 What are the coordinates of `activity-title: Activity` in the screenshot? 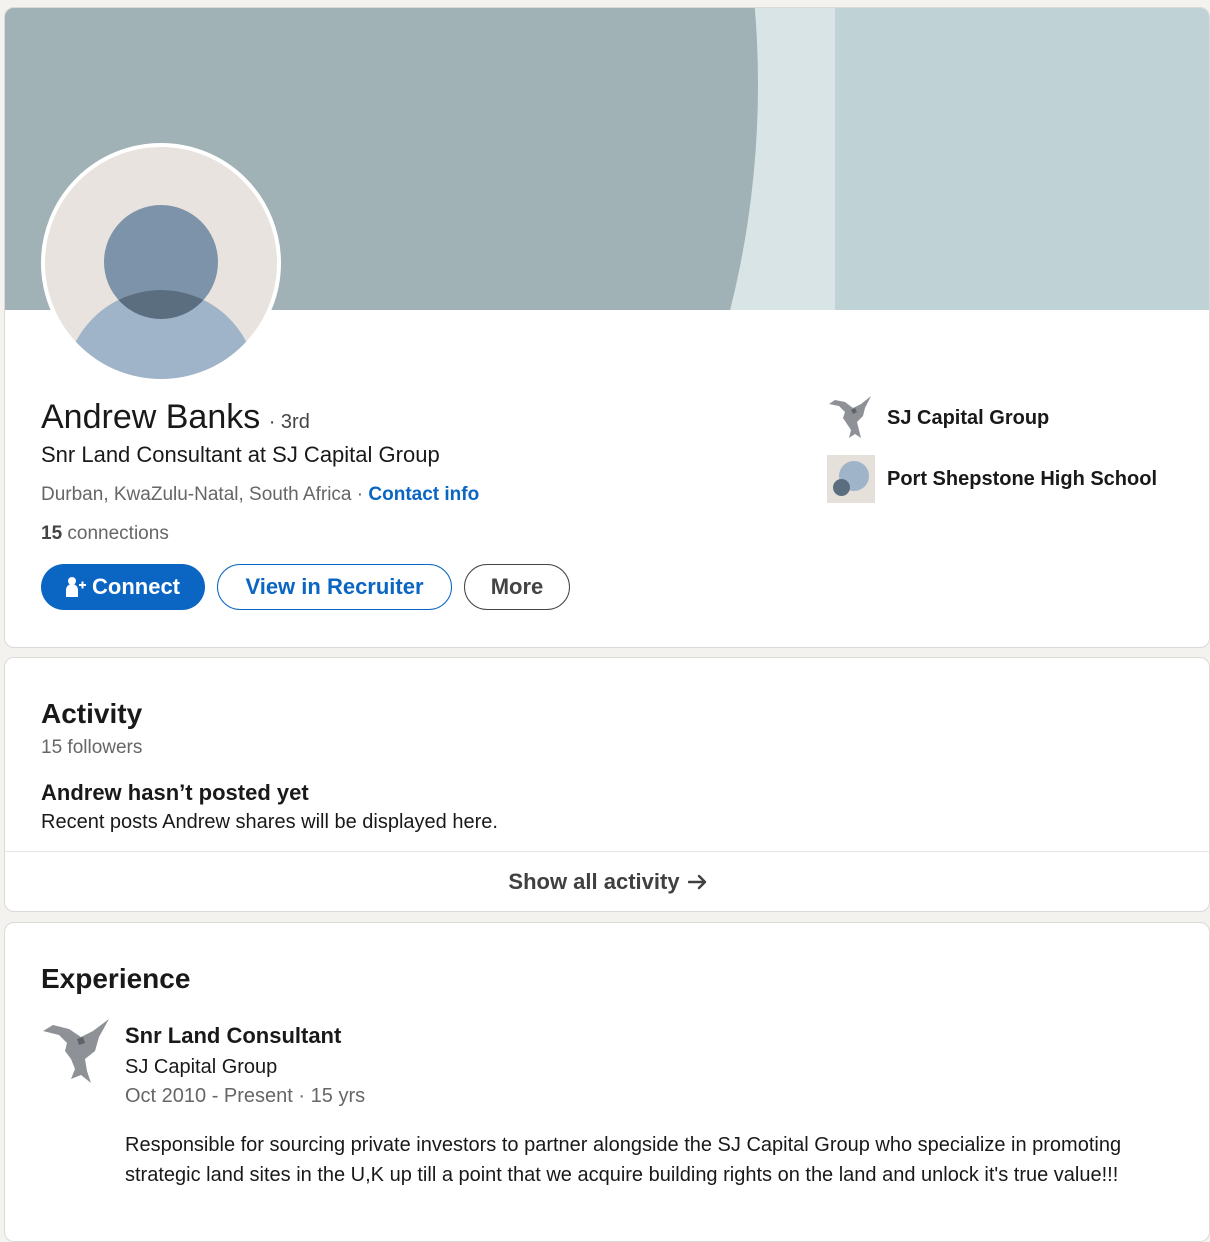 It's located at (92, 713).